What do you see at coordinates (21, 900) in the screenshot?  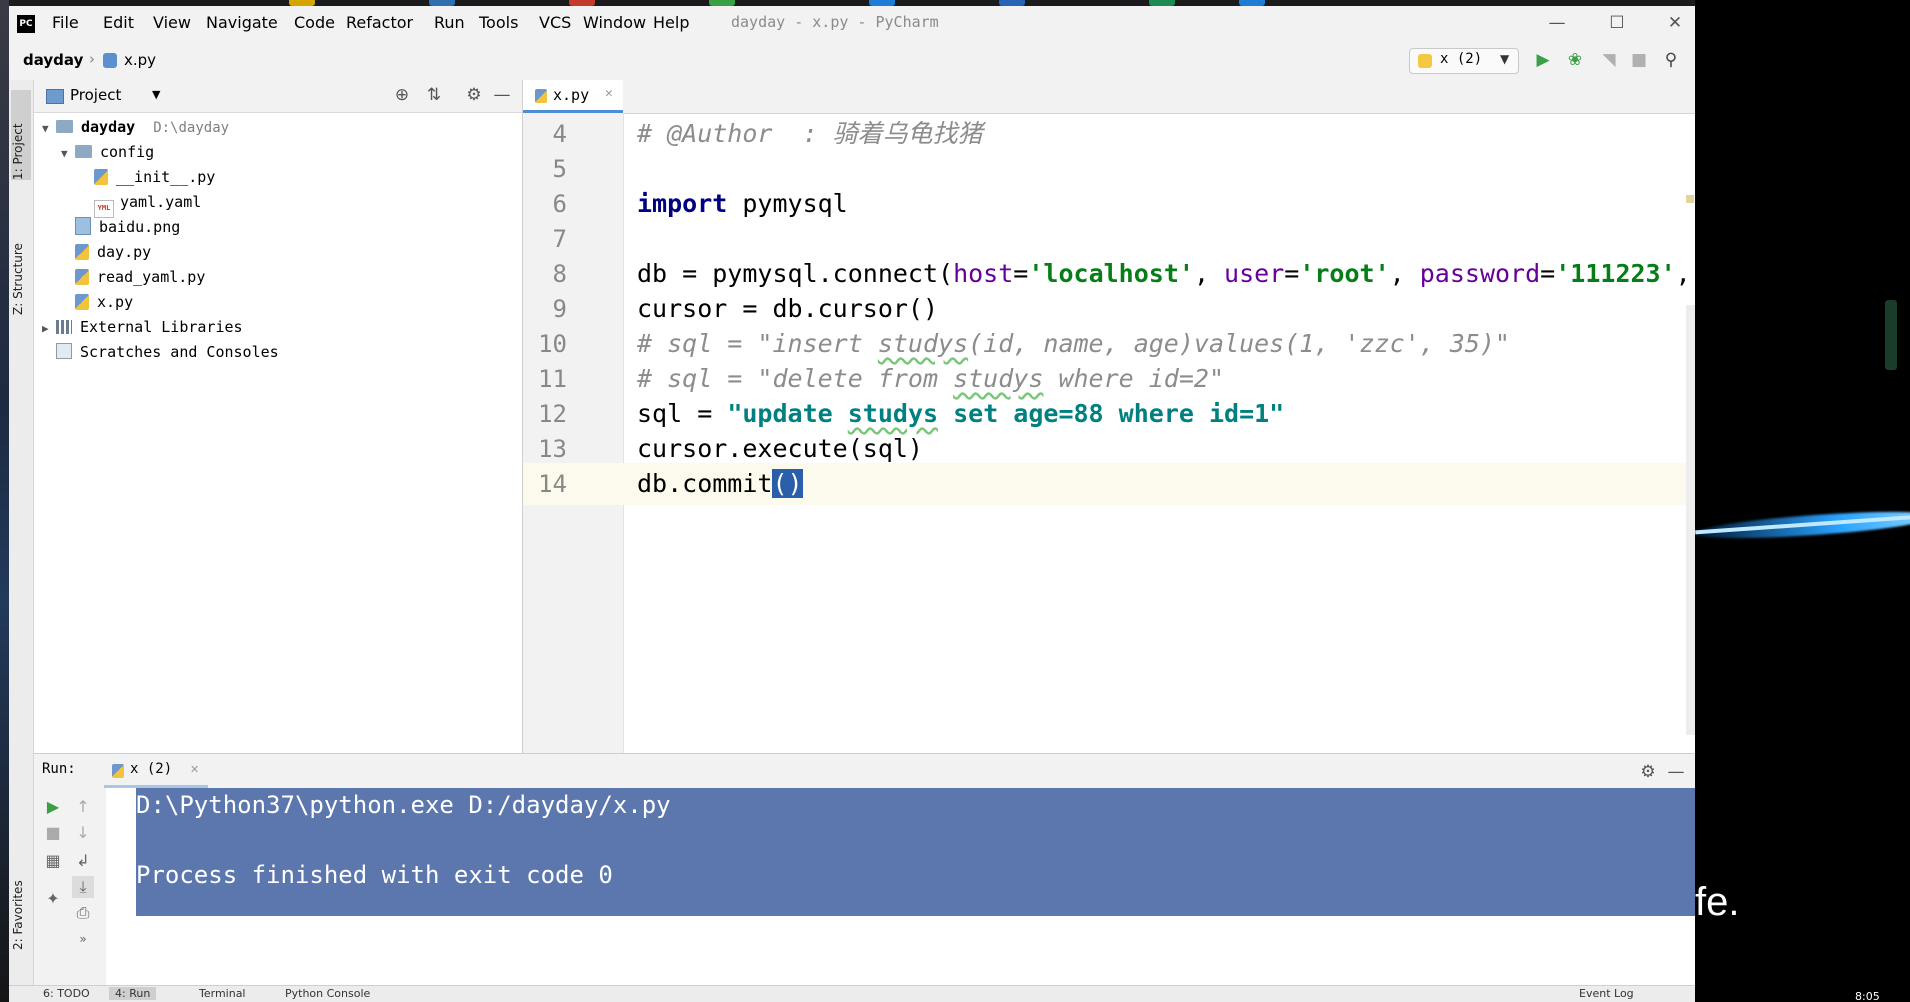 I see `tool-tab-favorites: 2: Favorites` at bounding box center [21, 900].